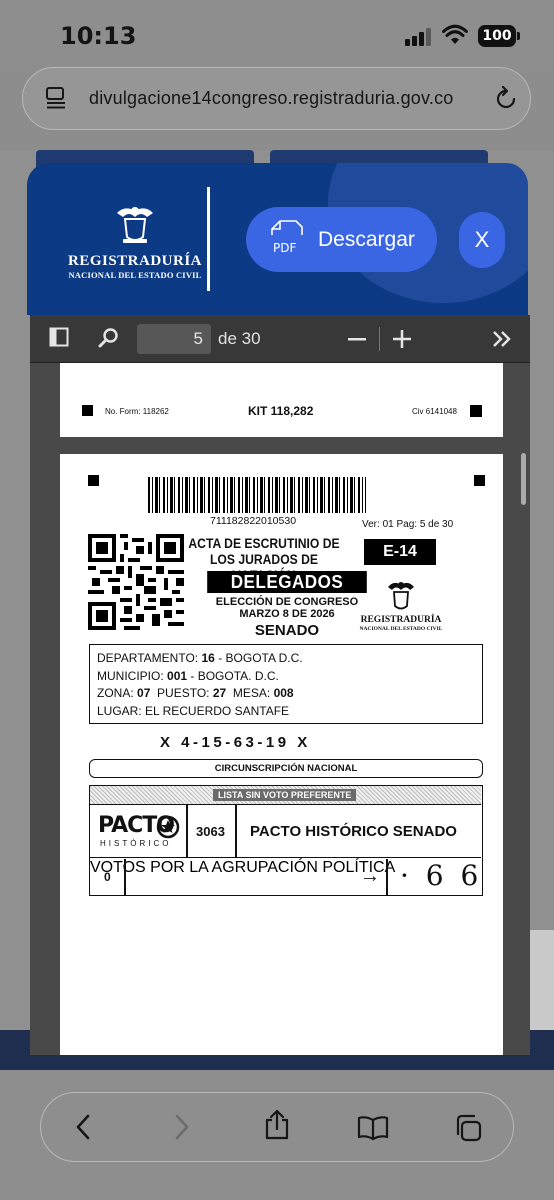  What do you see at coordinates (287, 602) in the screenshot?
I see `election-name: ELECCIÓN DE CONGRESO` at bounding box center [287, 602].